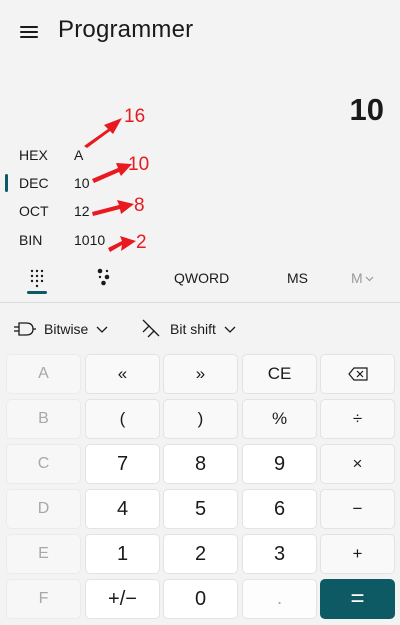  Describe the element at coordinates (200, 464) in the screenshot. I see `digit-8-button: 8` at that location.